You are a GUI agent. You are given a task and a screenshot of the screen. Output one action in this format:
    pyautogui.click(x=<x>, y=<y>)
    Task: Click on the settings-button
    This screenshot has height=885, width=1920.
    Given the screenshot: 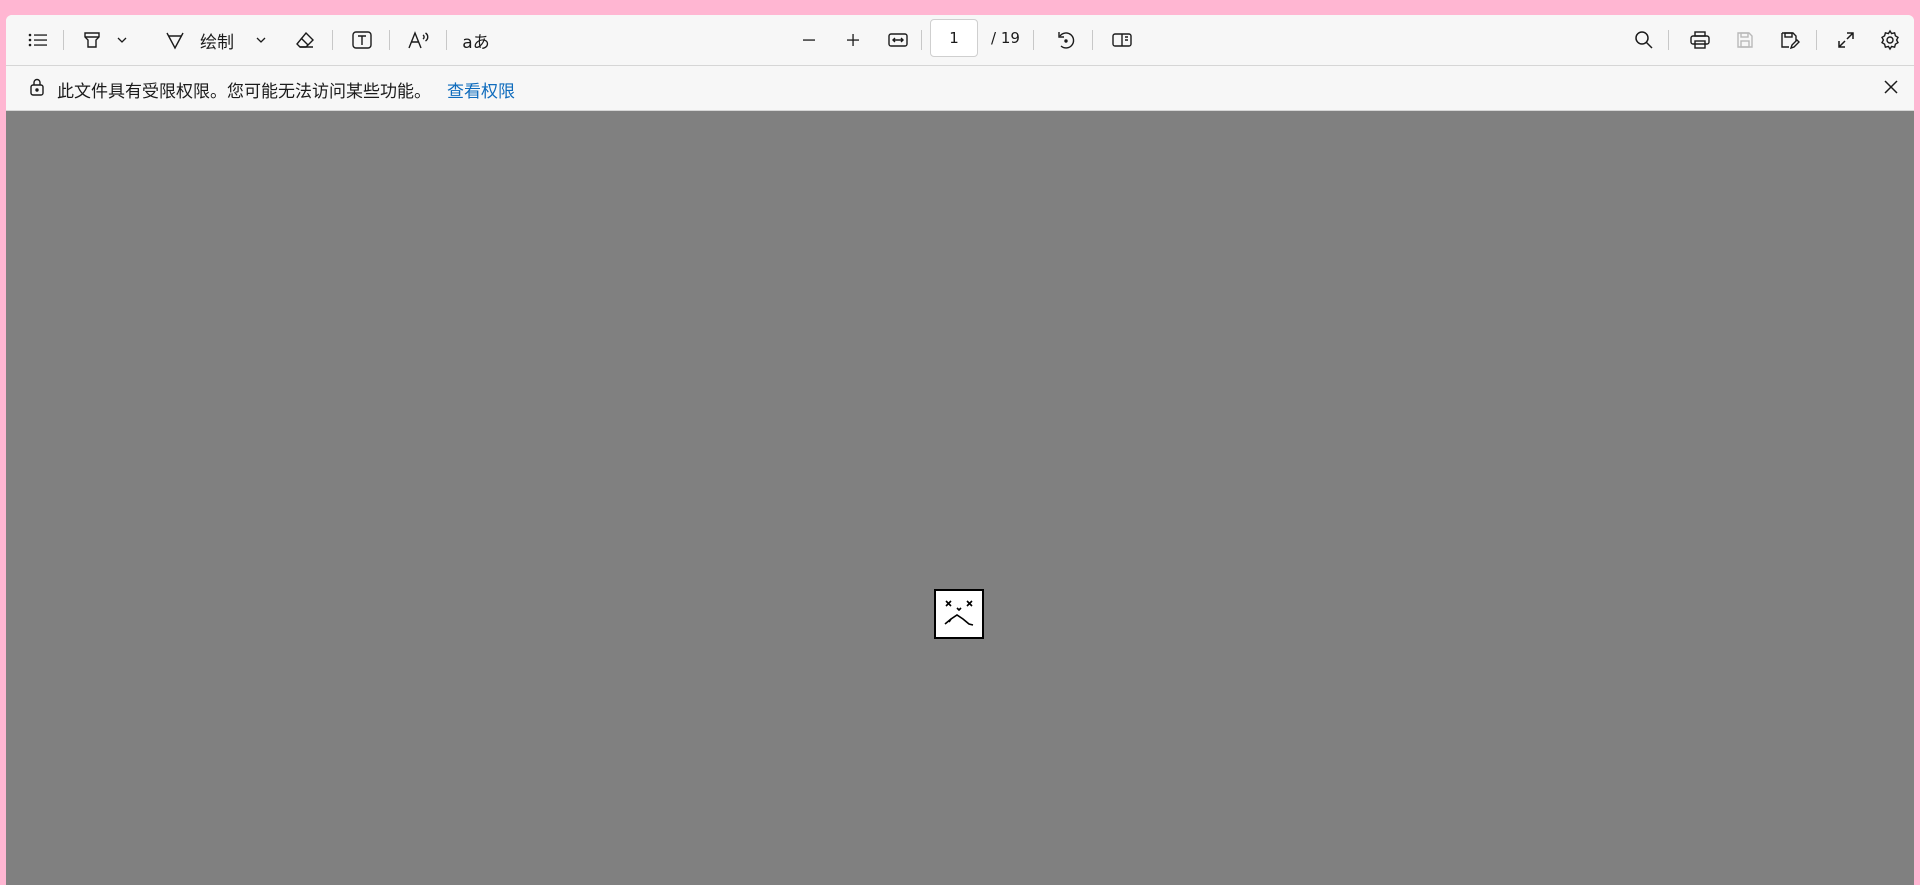 What is the action you would take?
    pyautogui.click(x=1890, y=40)
    